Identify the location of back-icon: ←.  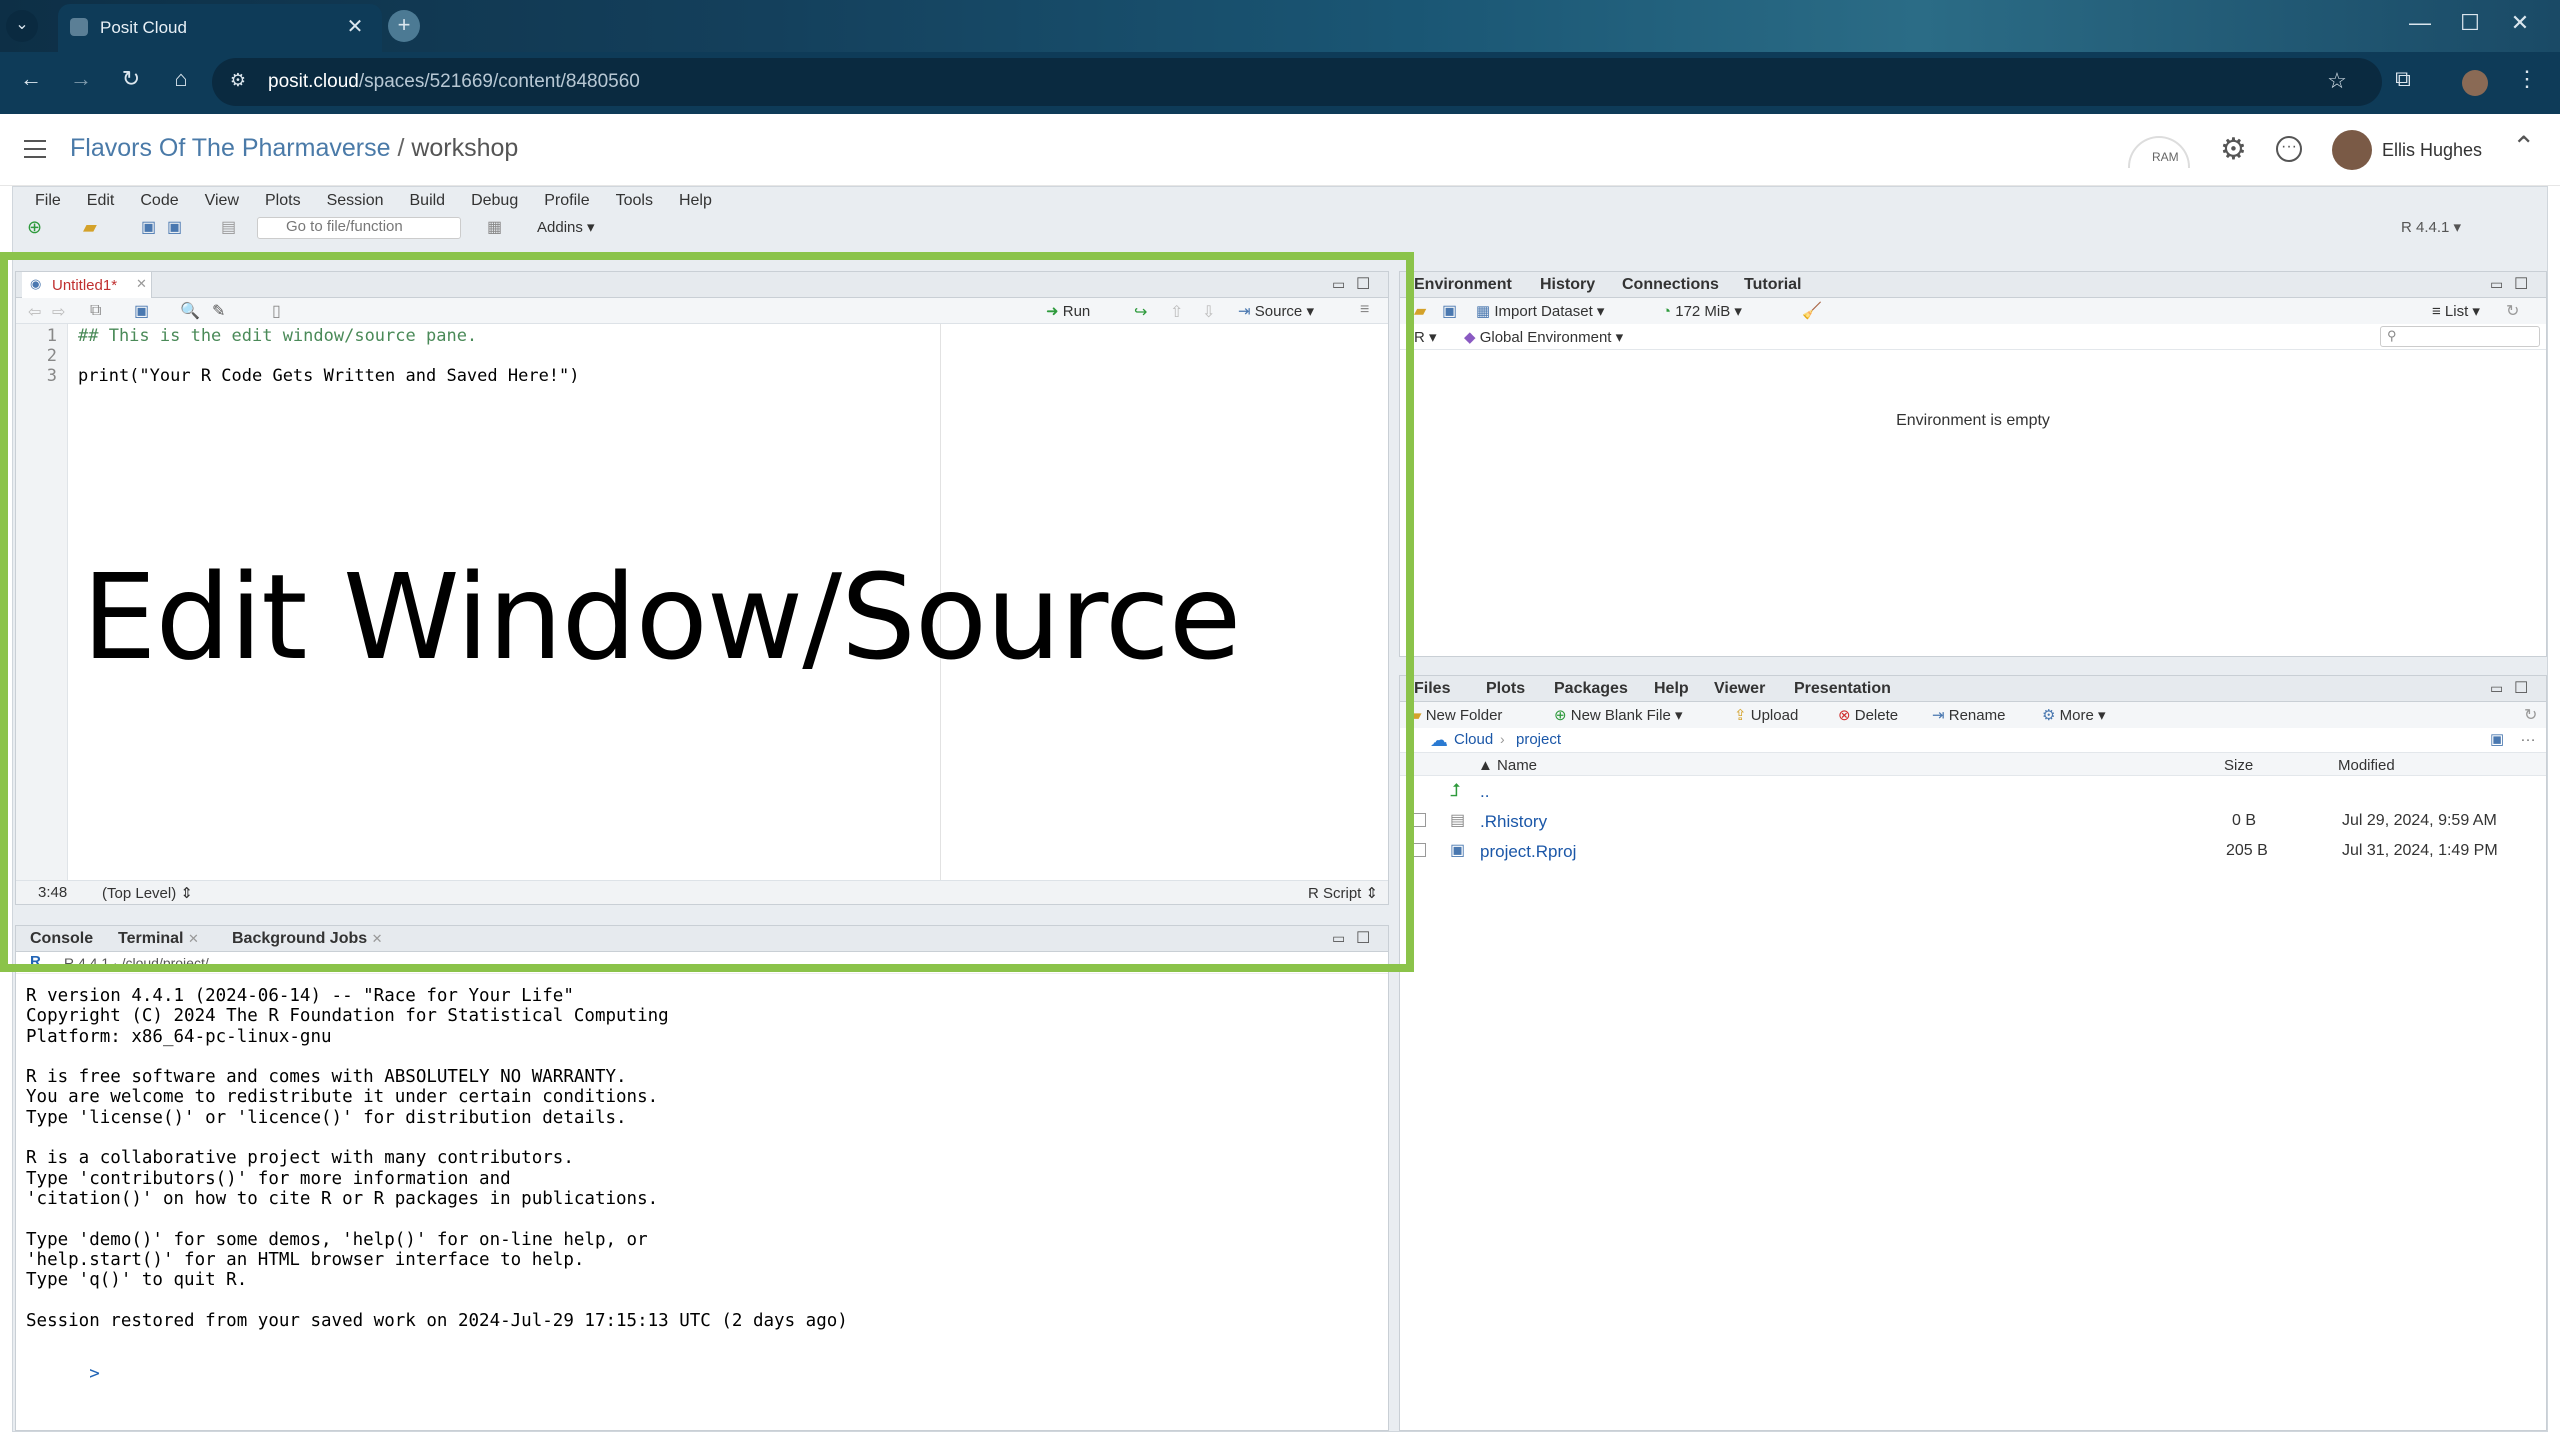
(31, 79).